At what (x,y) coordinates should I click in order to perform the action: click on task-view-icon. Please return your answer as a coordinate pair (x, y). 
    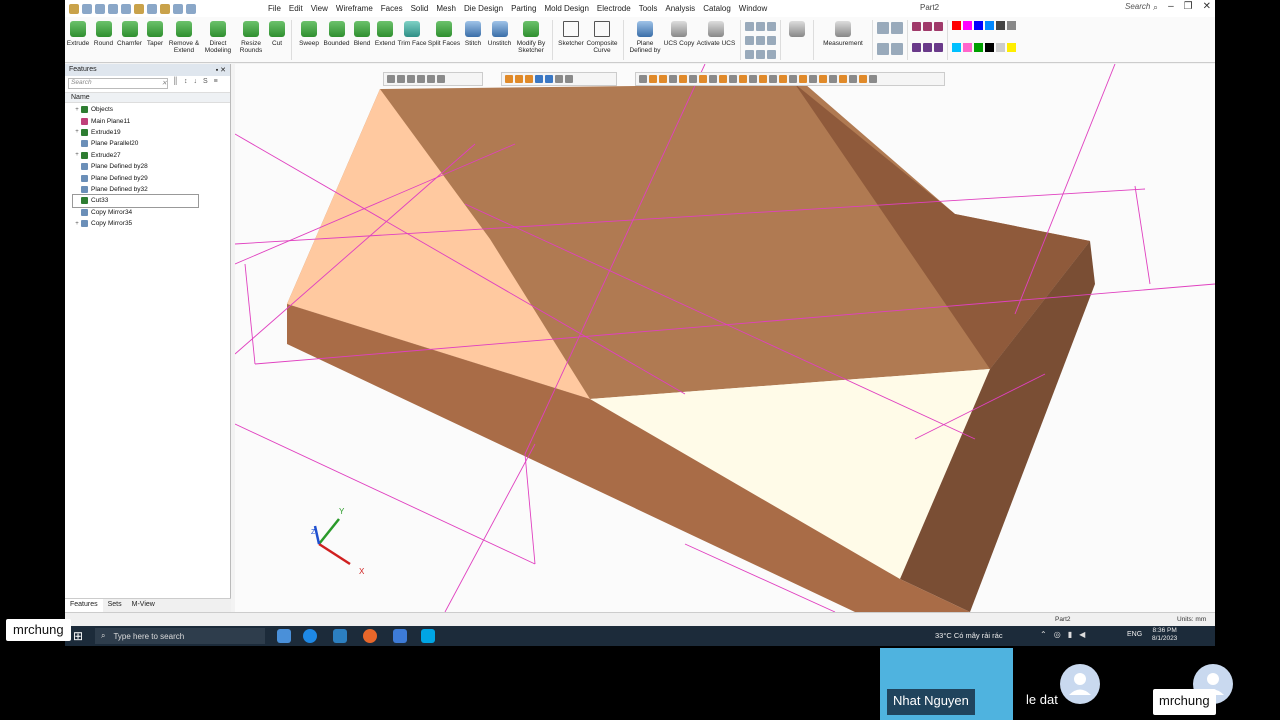
    Looking at the image, I should click on (284, 636).